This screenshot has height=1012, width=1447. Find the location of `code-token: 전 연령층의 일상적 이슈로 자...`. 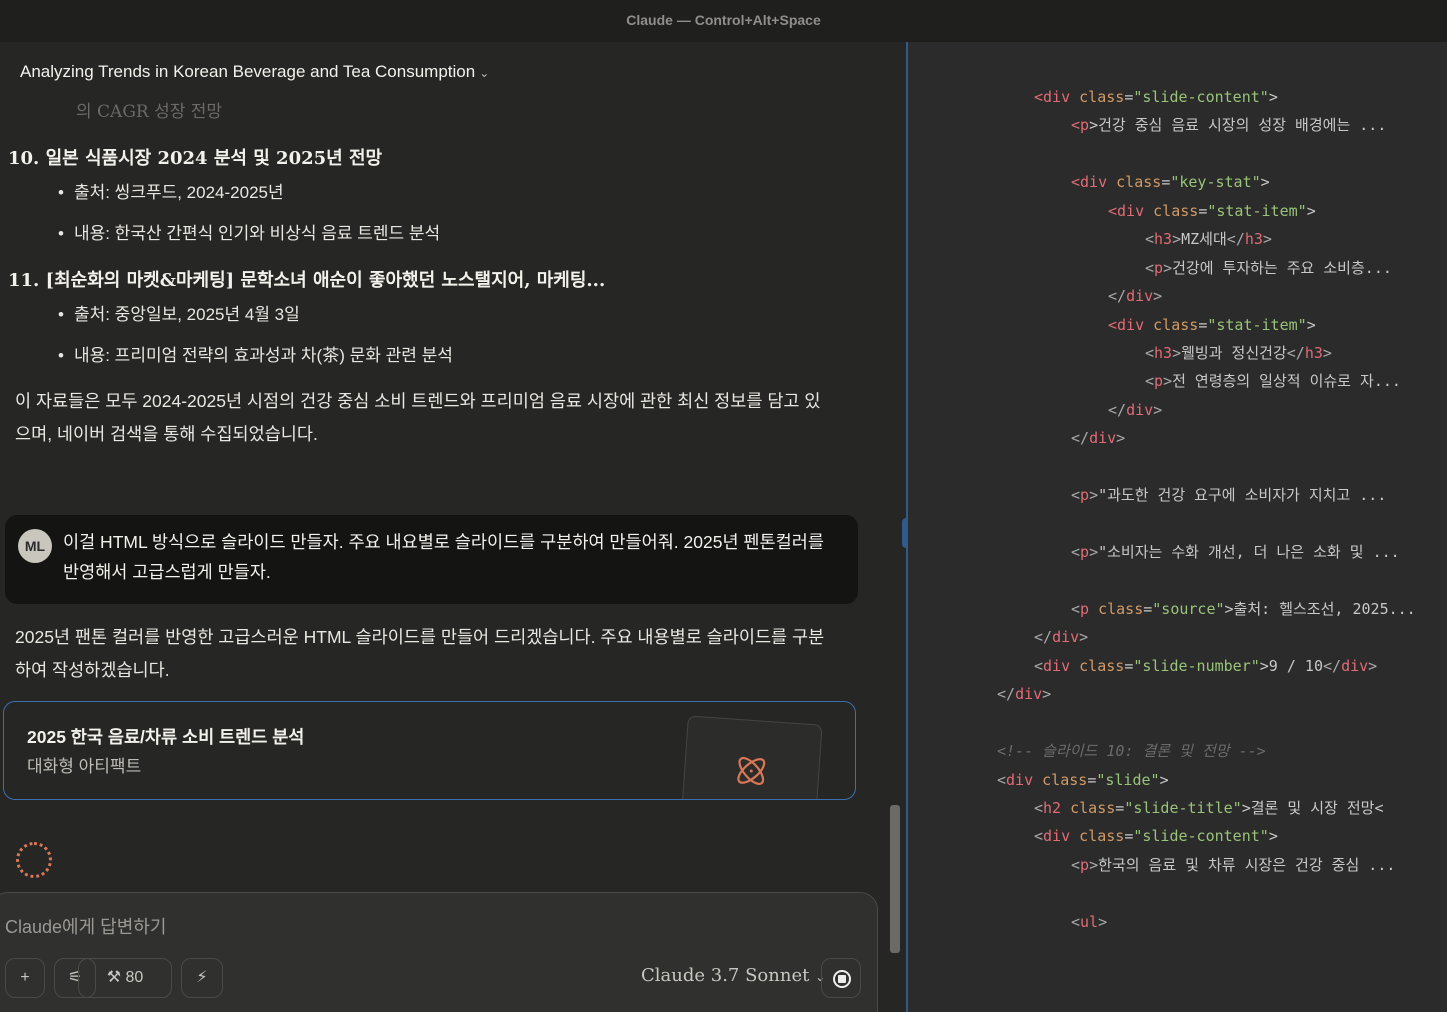

code-token: 전 연령층의 일상적 이슈로 자... is located at coordinates (1286, 381).